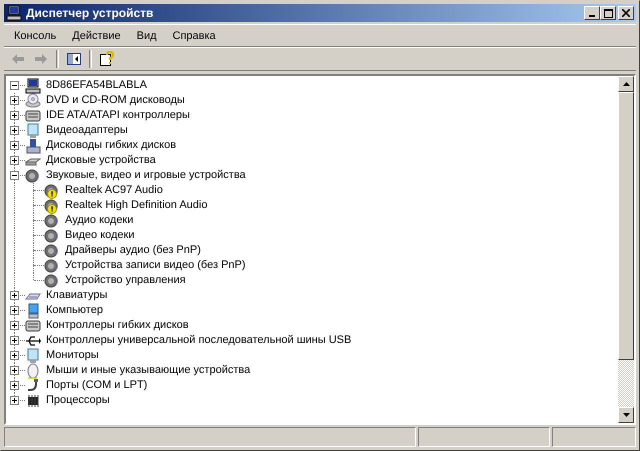 Image resolution: width=640 pixels, height=451 pixels. What do you see at coordinates (101, 160) in the screenshot?
I see `tree-item: Дисковые устройства` at bounding box center [101, 160].